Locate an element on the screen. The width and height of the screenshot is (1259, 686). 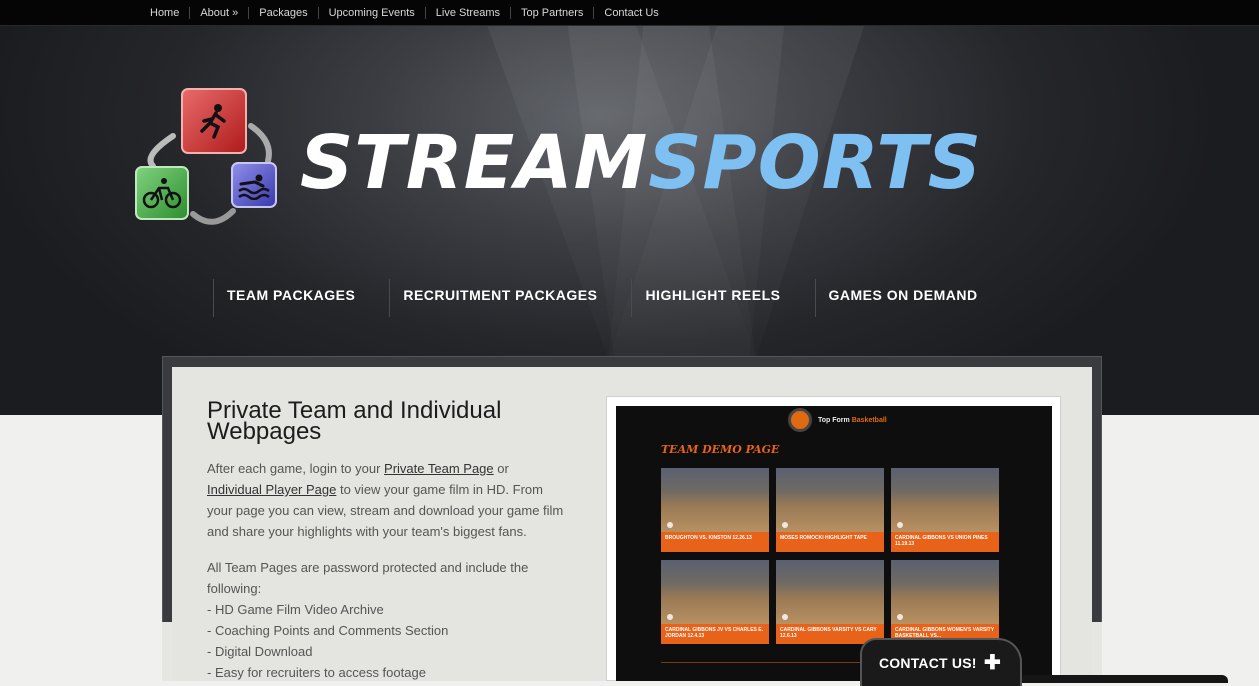
nav-games-on-demand: GAMES ON DEMAND is located at coordinates (913, 298).